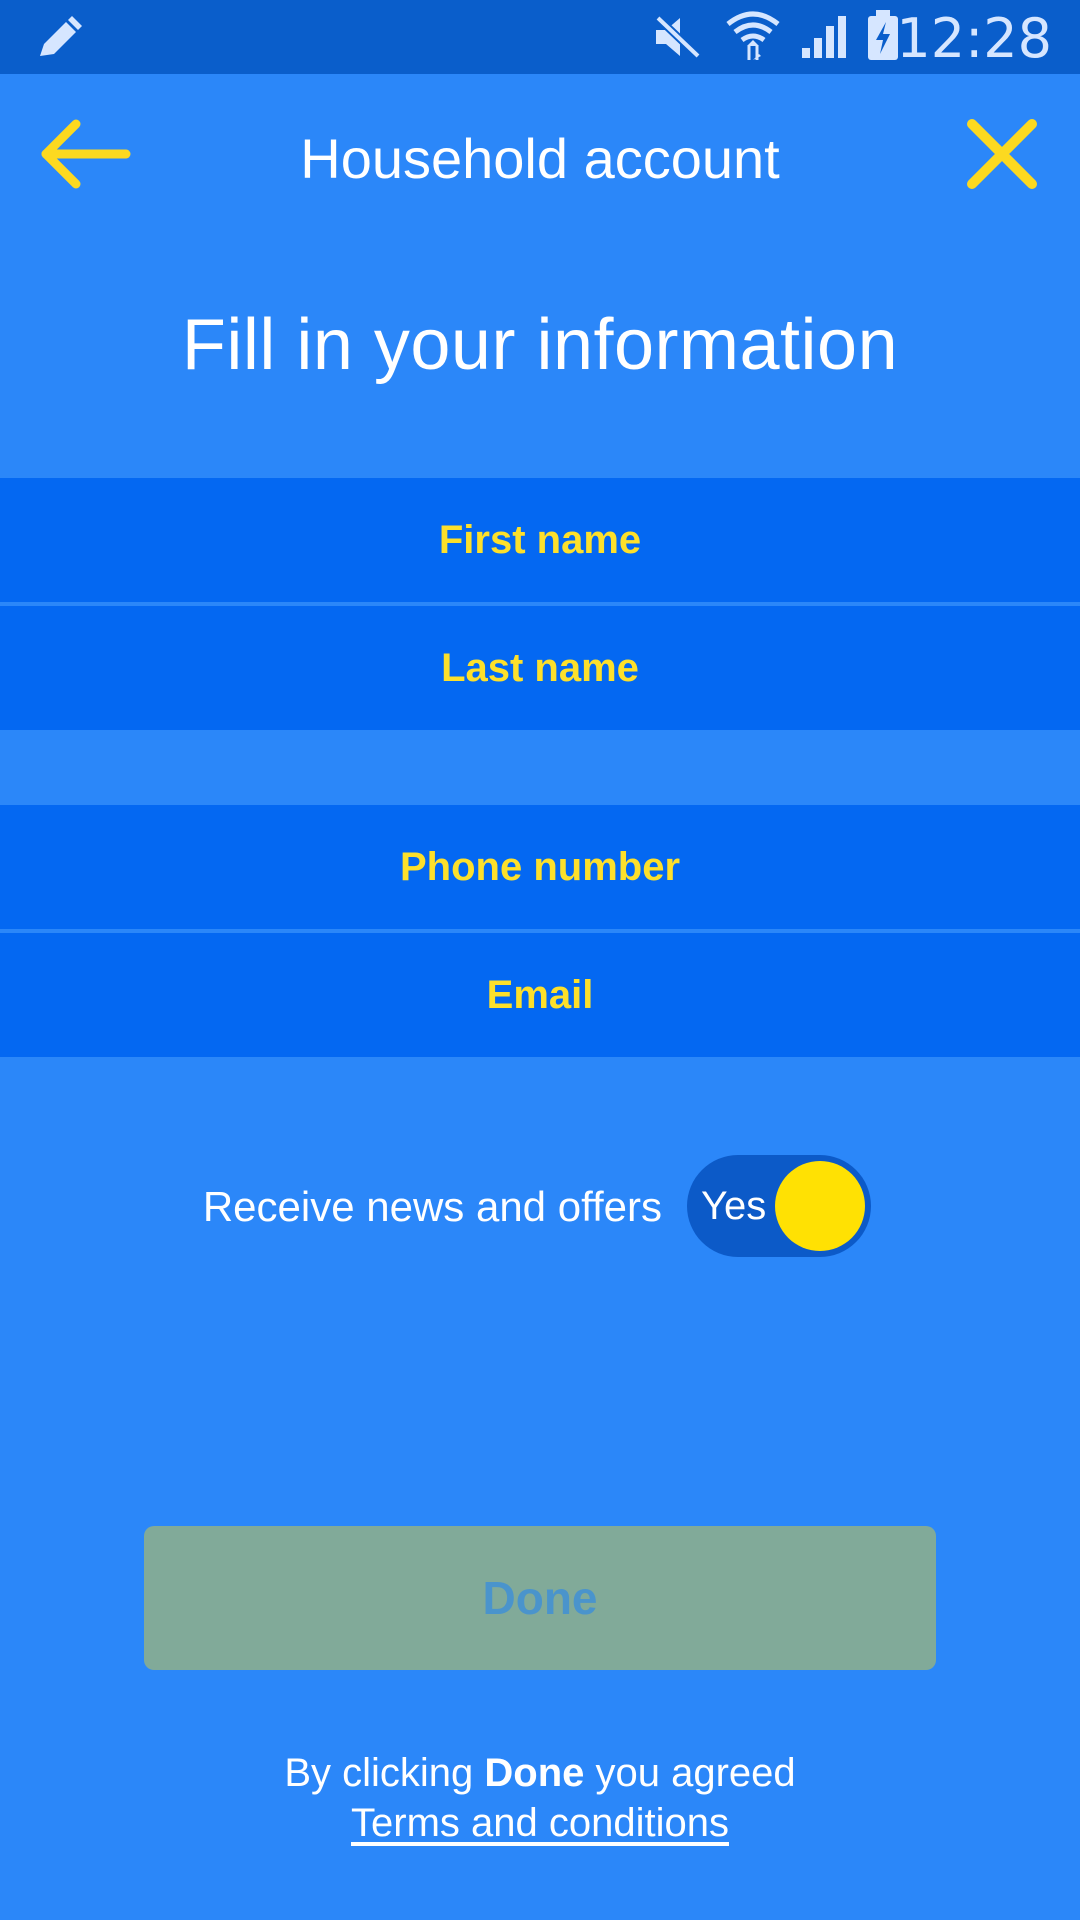 This screenshot has width=1080, height=1920. I want to click on phone-number-input, so click(540, 867).